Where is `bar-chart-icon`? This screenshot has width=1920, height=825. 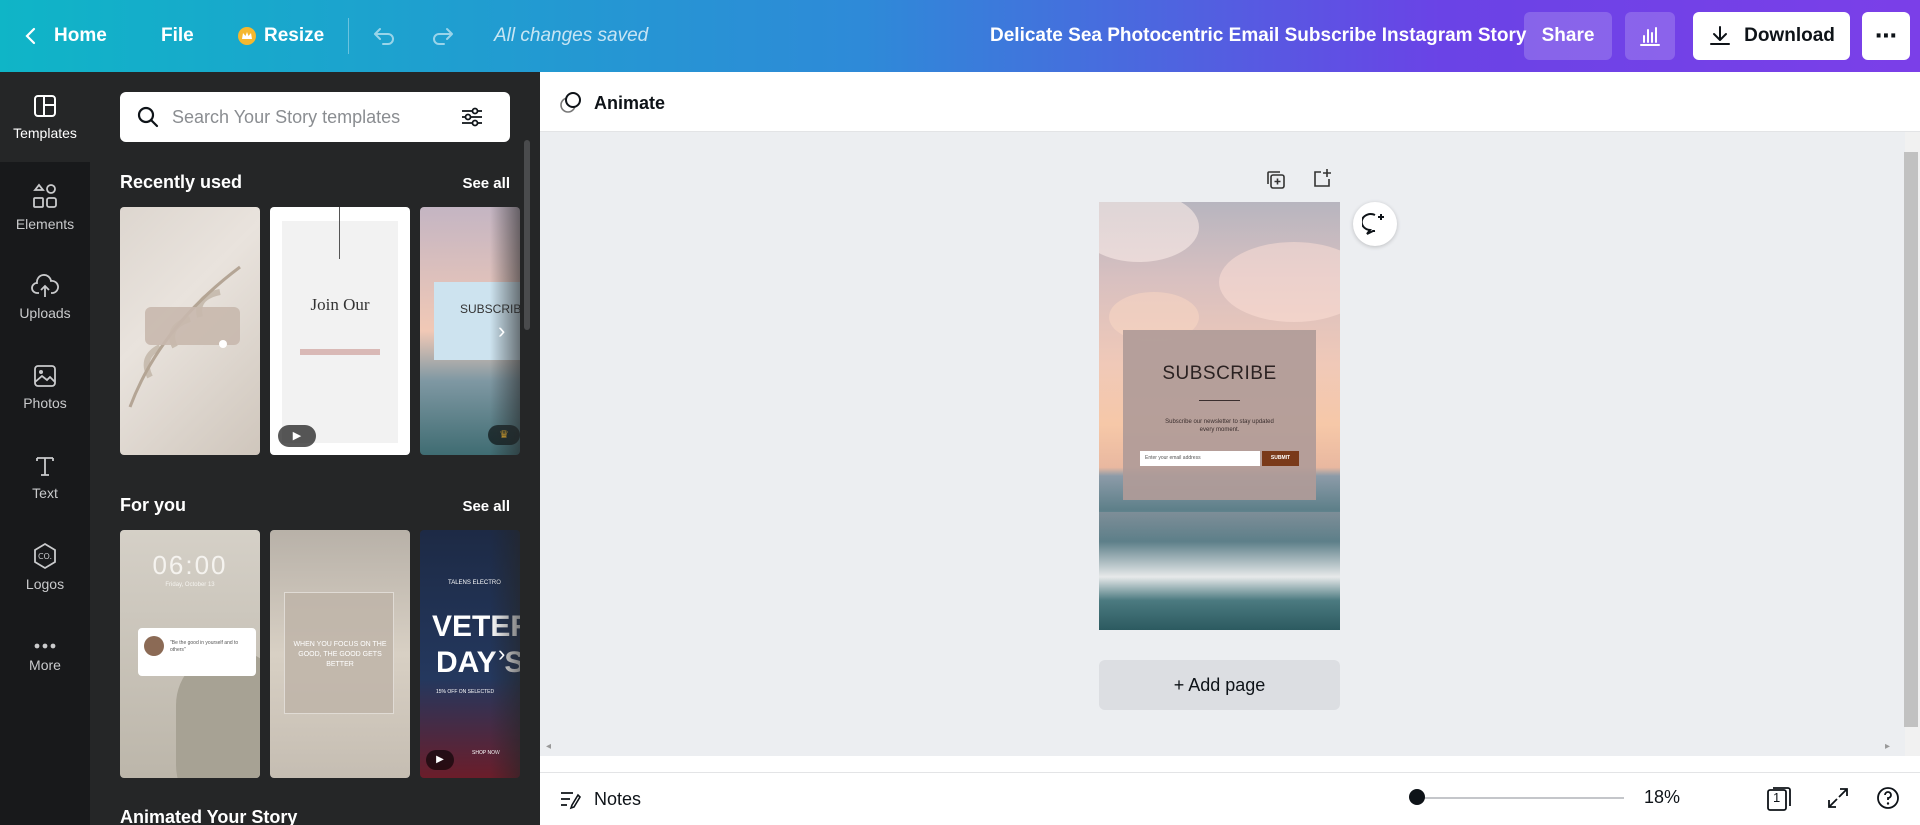
bar-chart-icon is located at coordinates (1650, 36).